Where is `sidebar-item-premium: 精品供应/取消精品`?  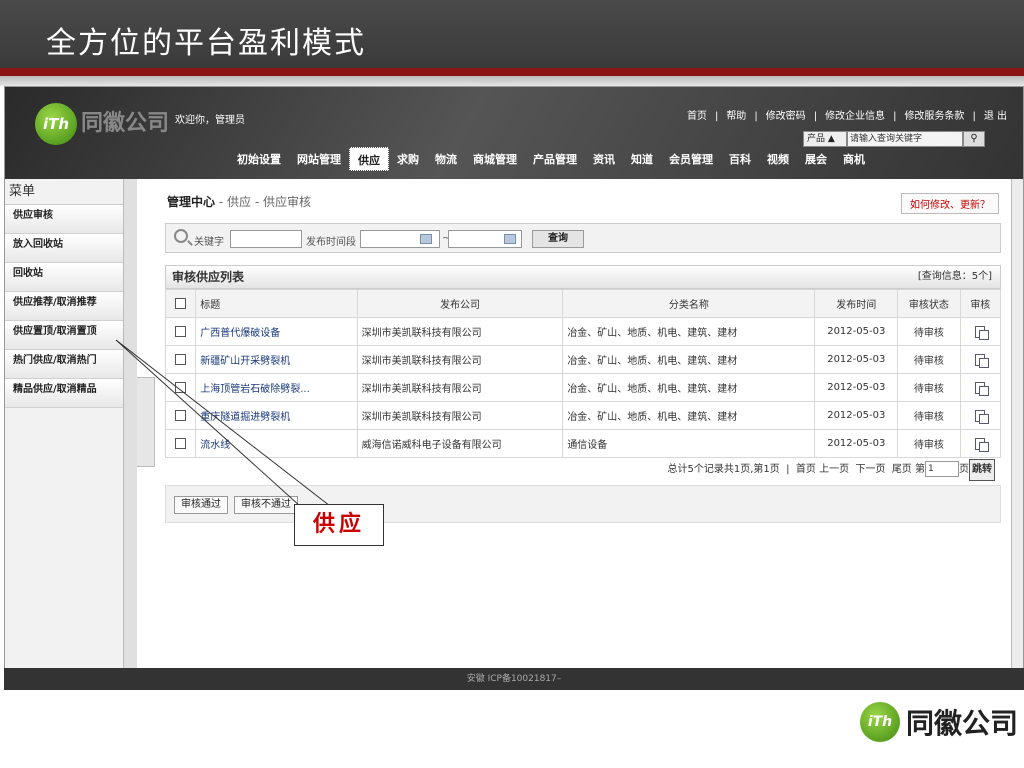
sidebar-item-premium: 精品供应/取消精品 is located at coordinates (70, 393).